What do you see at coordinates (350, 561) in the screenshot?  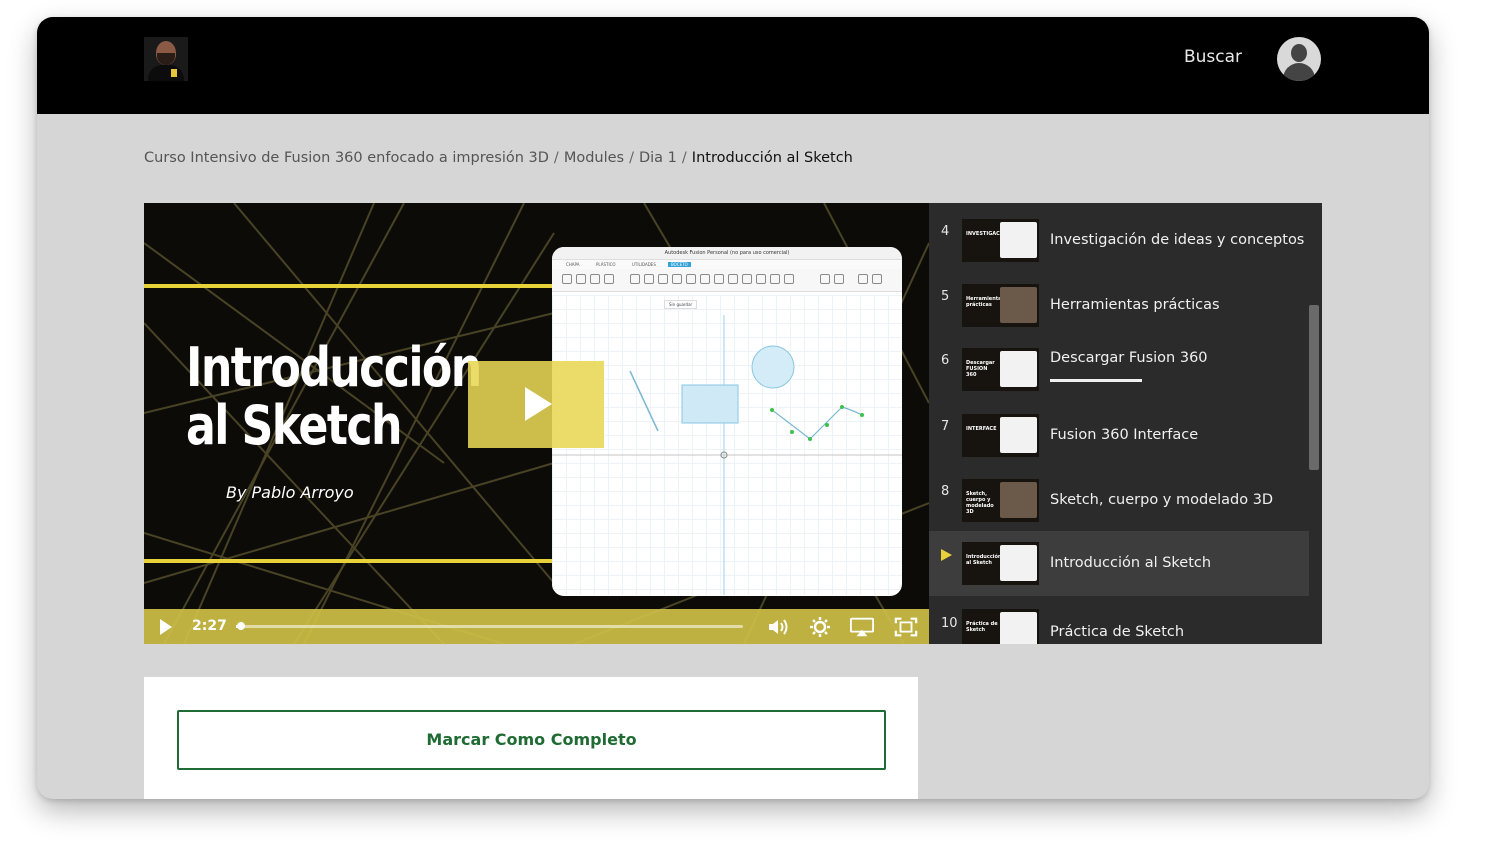 I see `yellow-stripe-bottom` at bounding box center [350, 561].